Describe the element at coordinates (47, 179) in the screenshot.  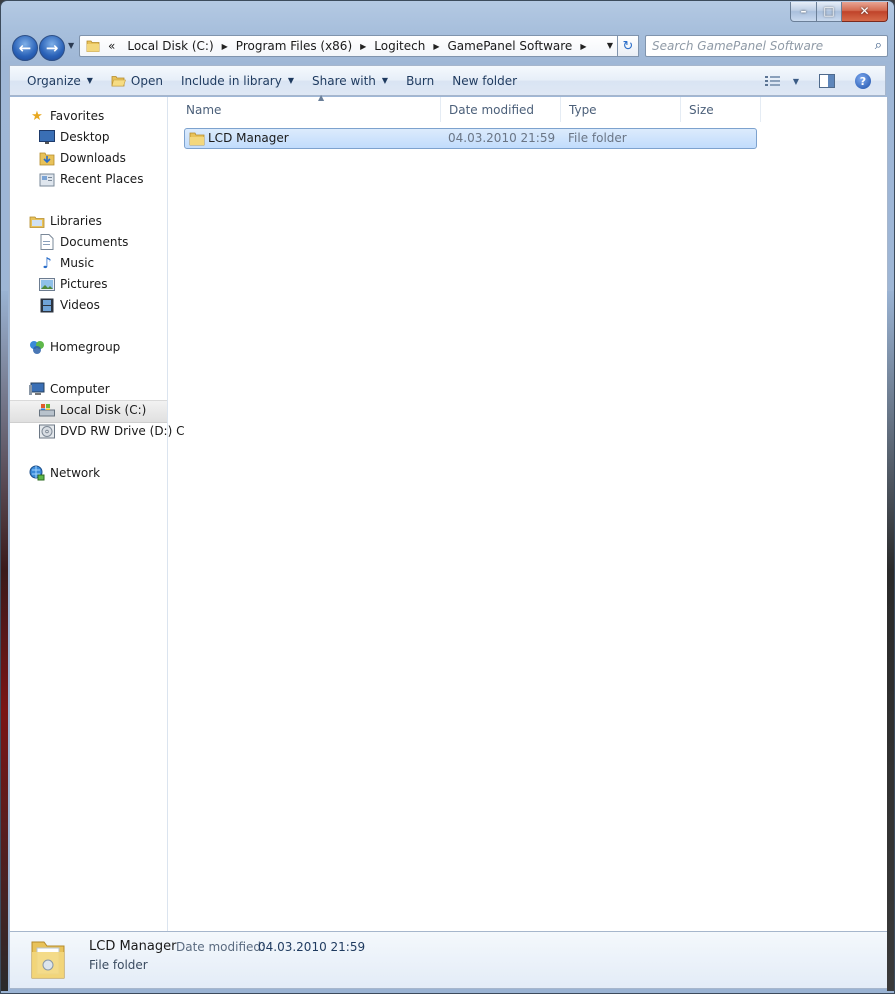
I see `recent-places-icon` at that location.